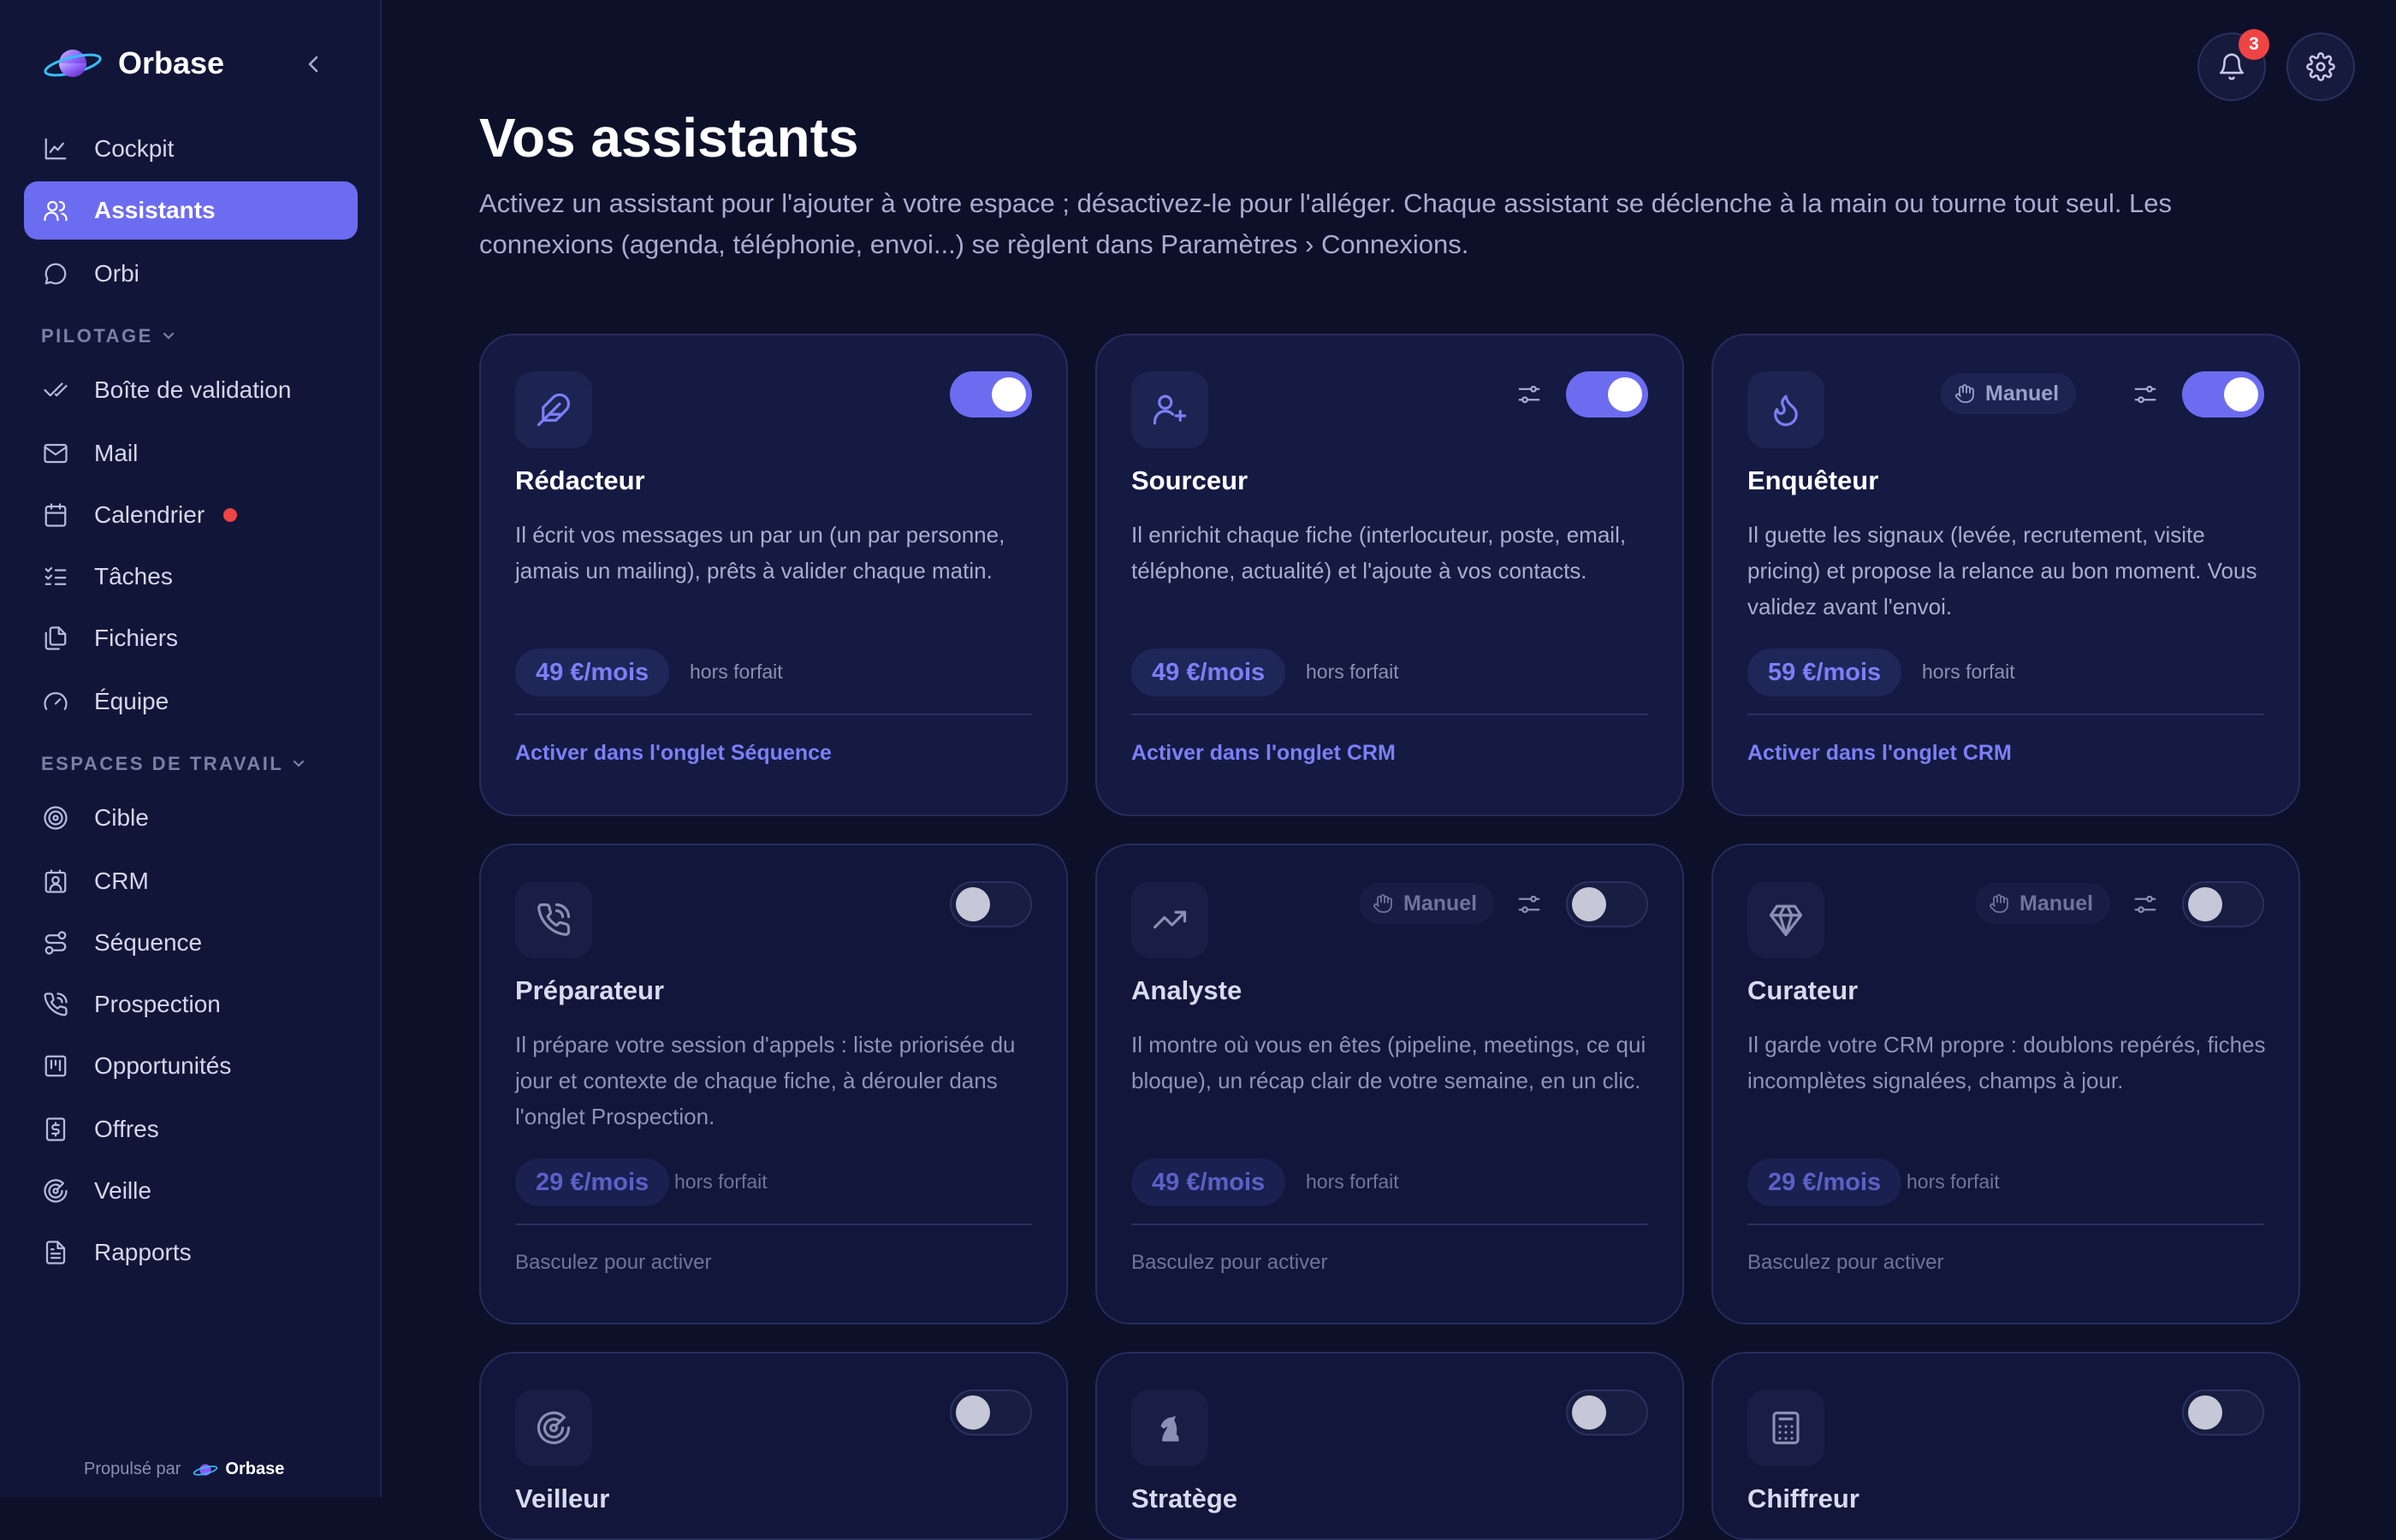 The height and width of the screenshot is (1540, 2396). I want to click on sidebar-item-label: Rapports, so click(143, 1252).